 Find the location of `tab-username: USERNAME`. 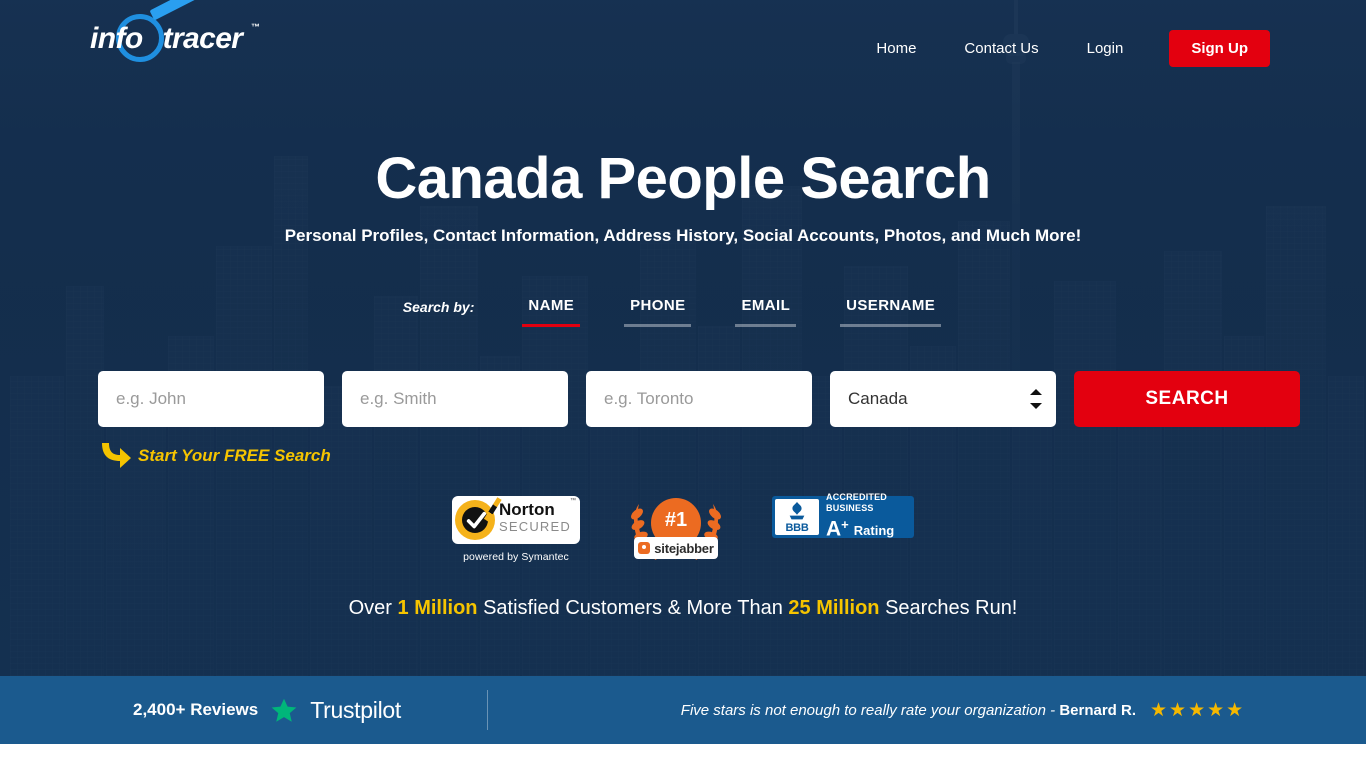

tab-username: USERNAME is located at coordinates (891, 311).